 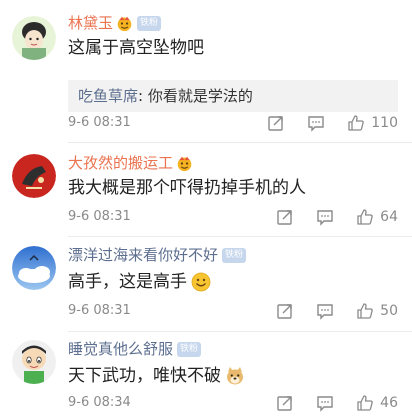 What do you see at coordinates (115, 23) in the screenshot?
I see `name-row: 林黛玉 铁粉` at bounding box center [115, 23].